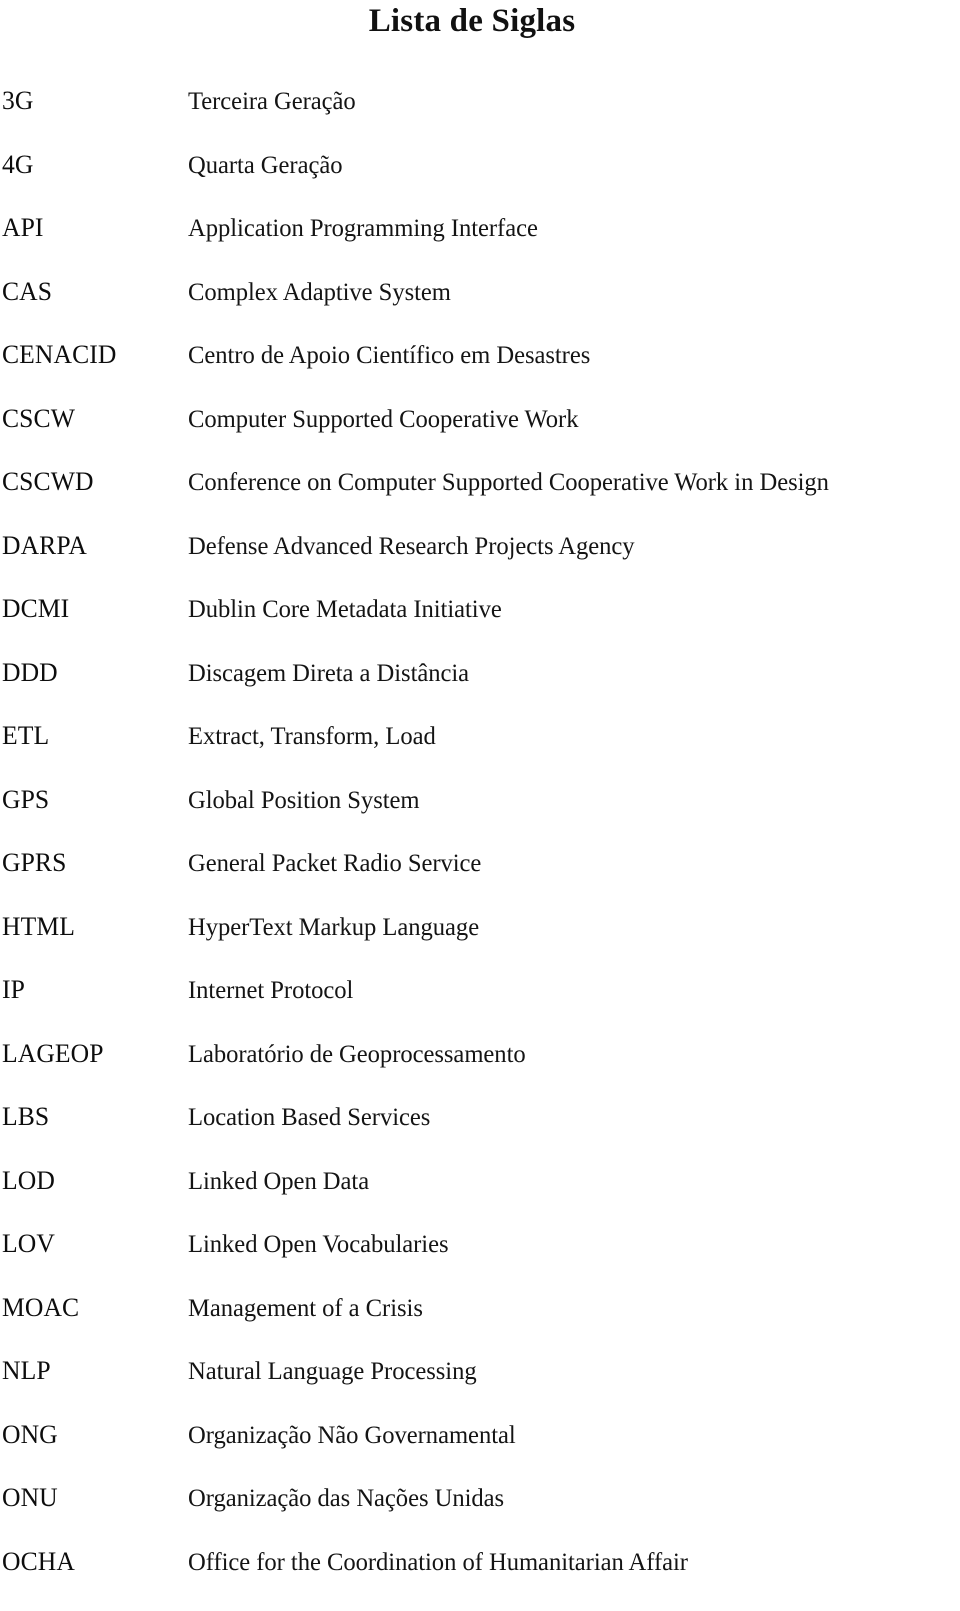 The image size is (960, 1611). I want to click on acronym-term: GPRS, so click(92, 863).